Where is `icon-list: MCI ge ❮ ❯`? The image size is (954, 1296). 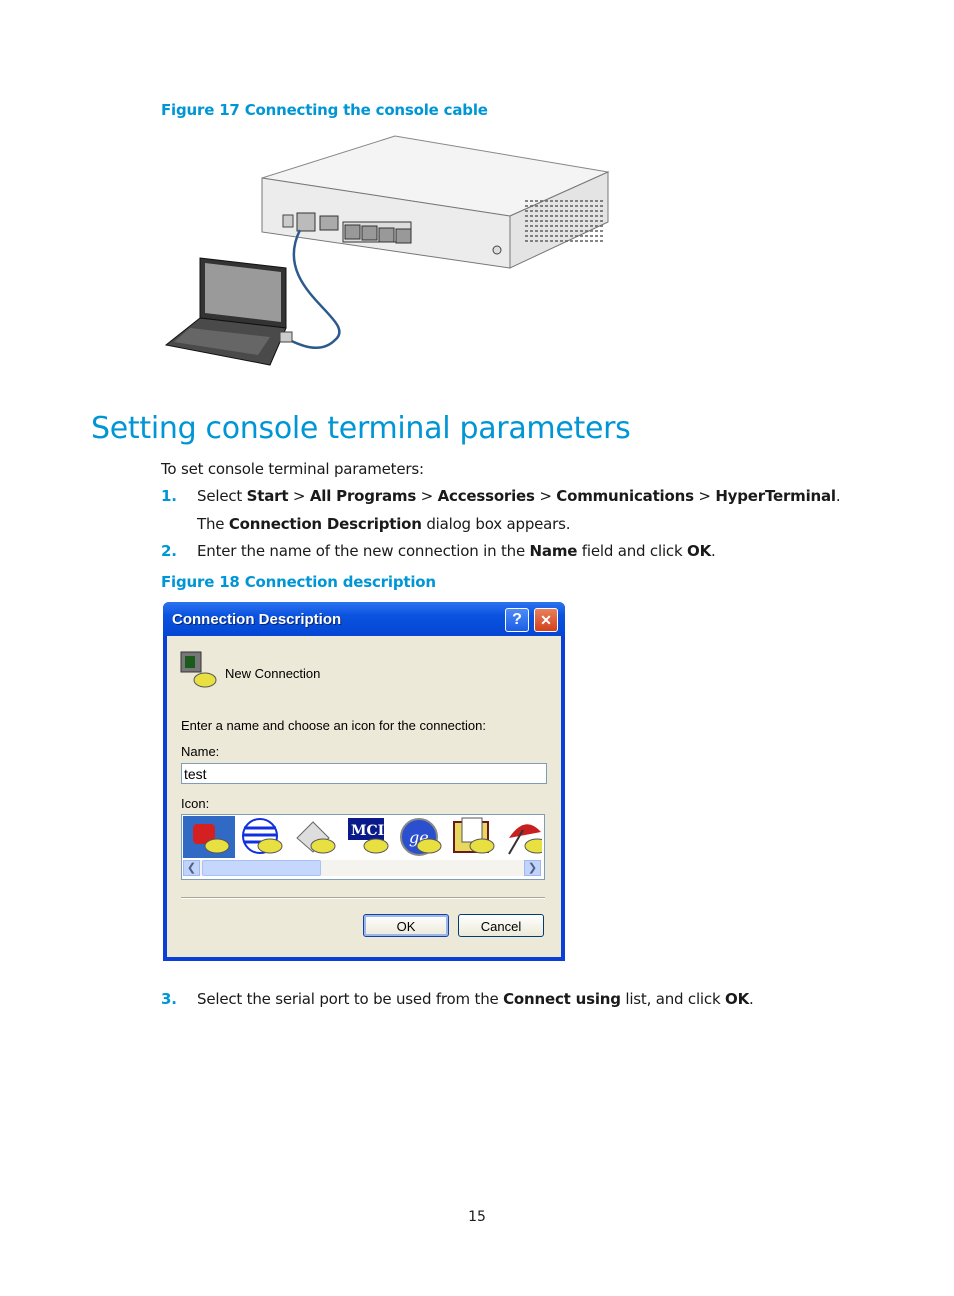 icon-list: MCI ge ❮ ❯ is located at coordinates (363, 847).